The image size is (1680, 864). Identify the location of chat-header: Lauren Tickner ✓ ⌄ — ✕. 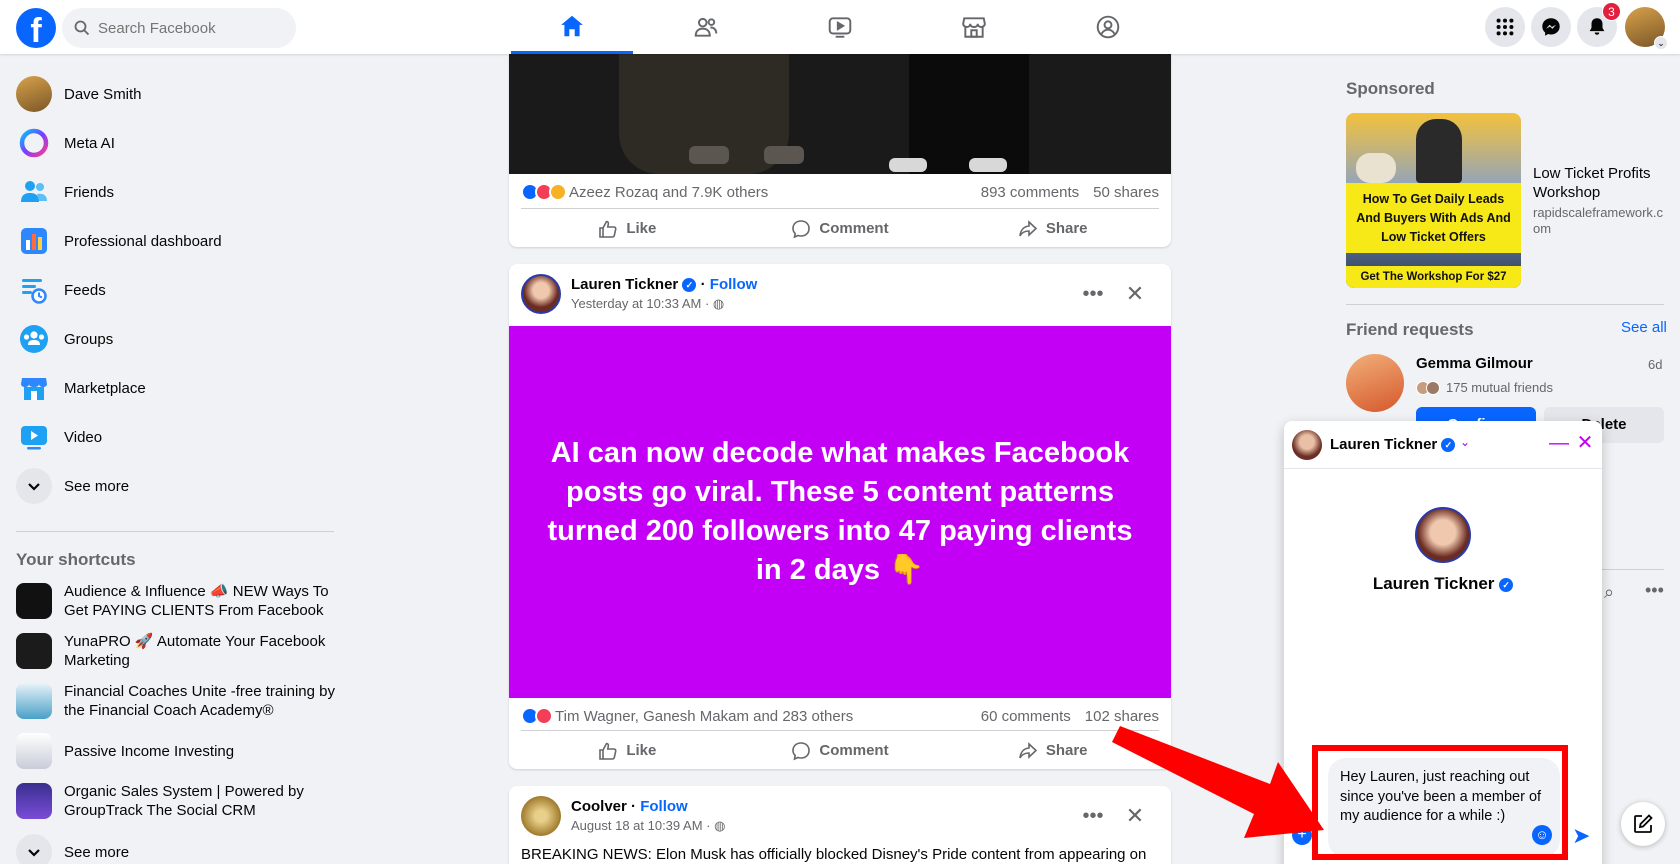
(1443, 445).